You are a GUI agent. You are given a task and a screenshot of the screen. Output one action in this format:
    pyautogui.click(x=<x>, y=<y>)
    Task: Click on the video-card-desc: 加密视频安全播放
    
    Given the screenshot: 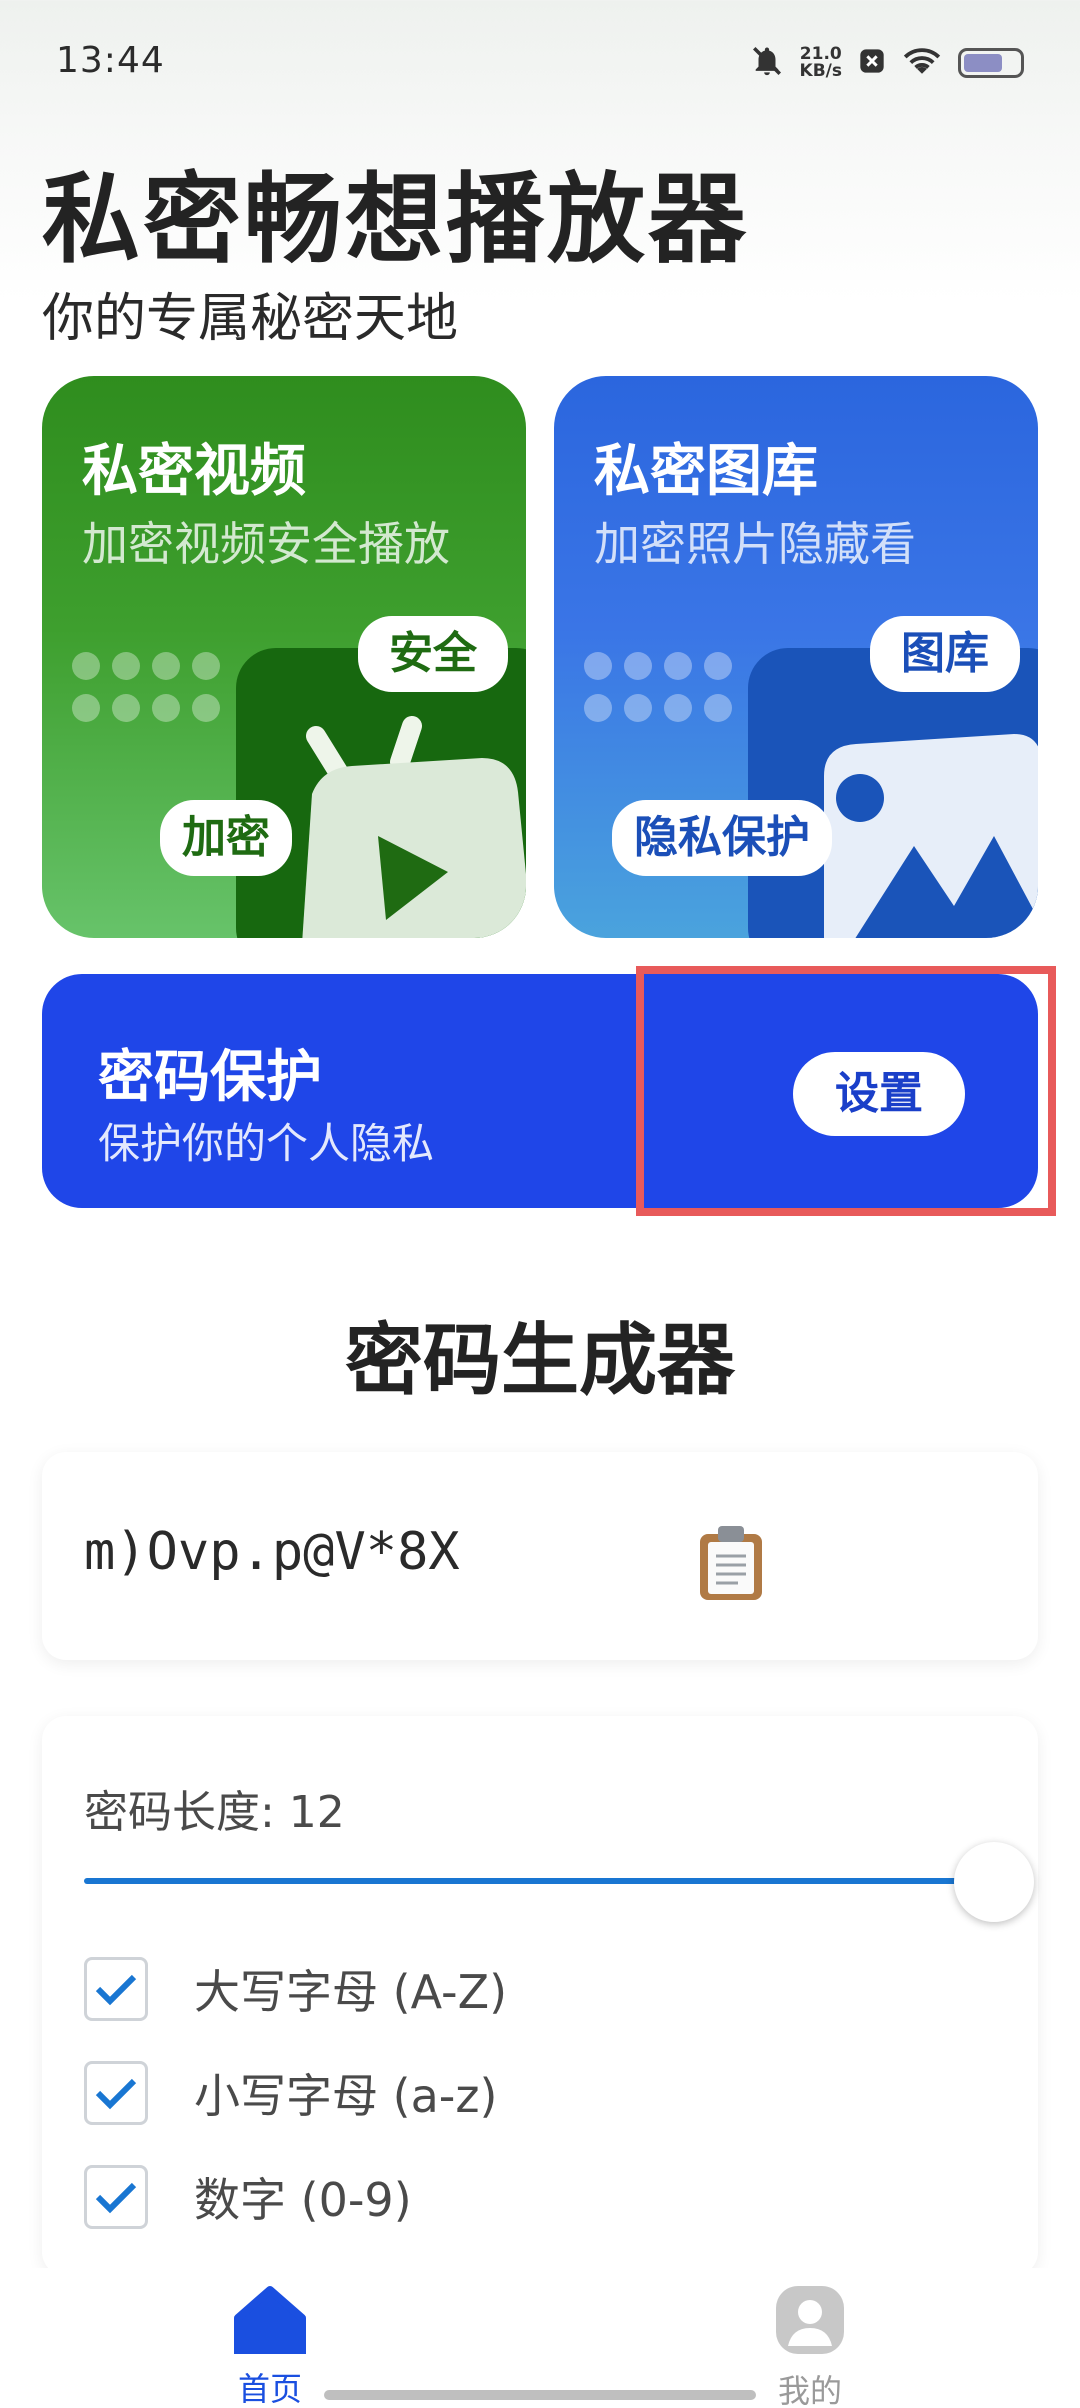 What is the action you would take?
    pyautogui.click(x=266, y=544)
    